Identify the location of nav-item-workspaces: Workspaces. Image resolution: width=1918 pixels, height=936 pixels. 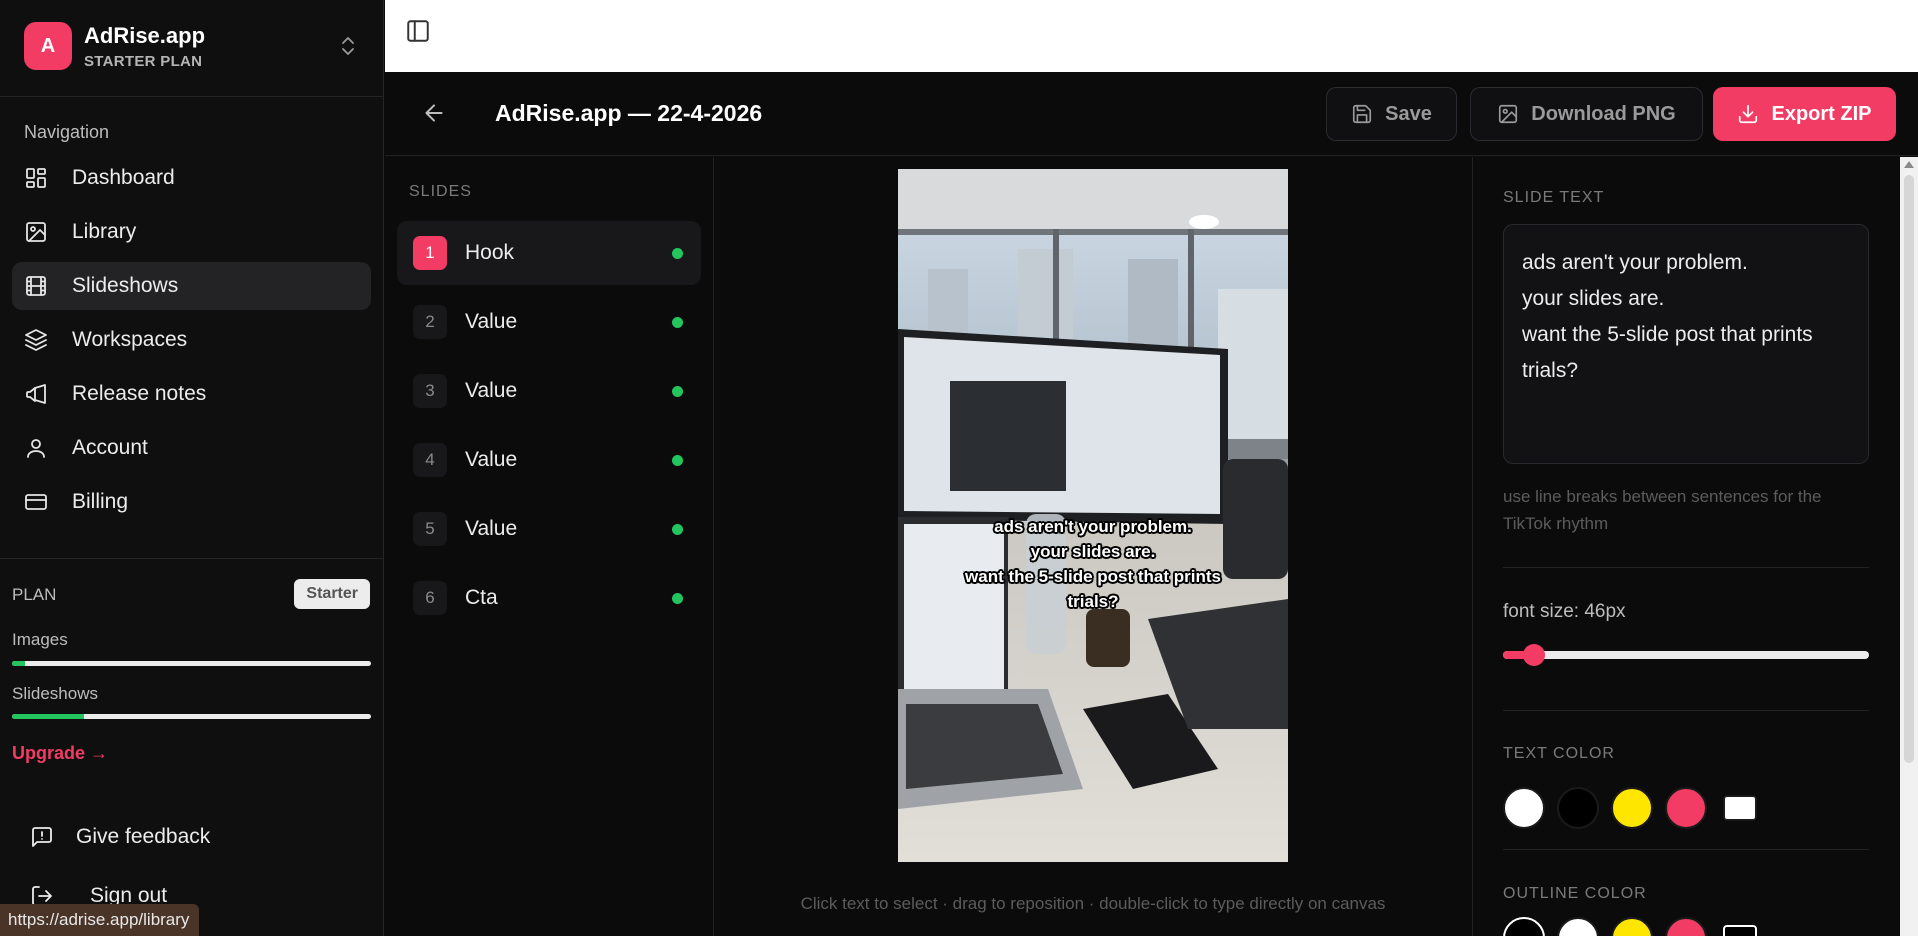
(191, 340).